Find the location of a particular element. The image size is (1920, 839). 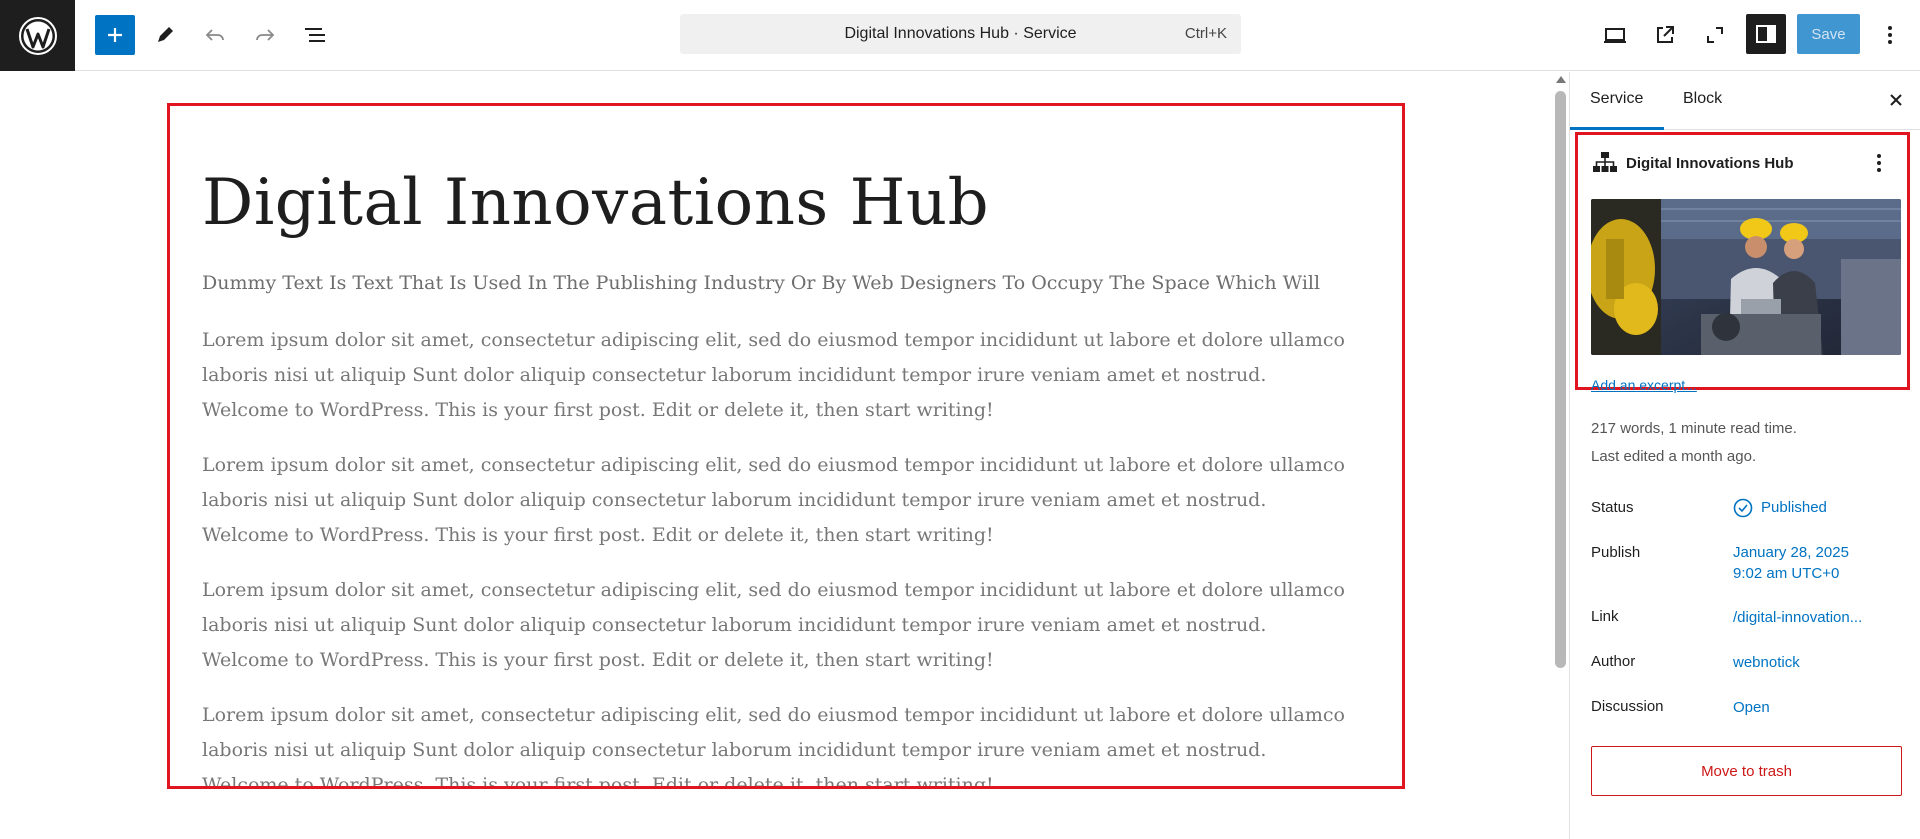

preview-button is located at coordinates (1615, 35).